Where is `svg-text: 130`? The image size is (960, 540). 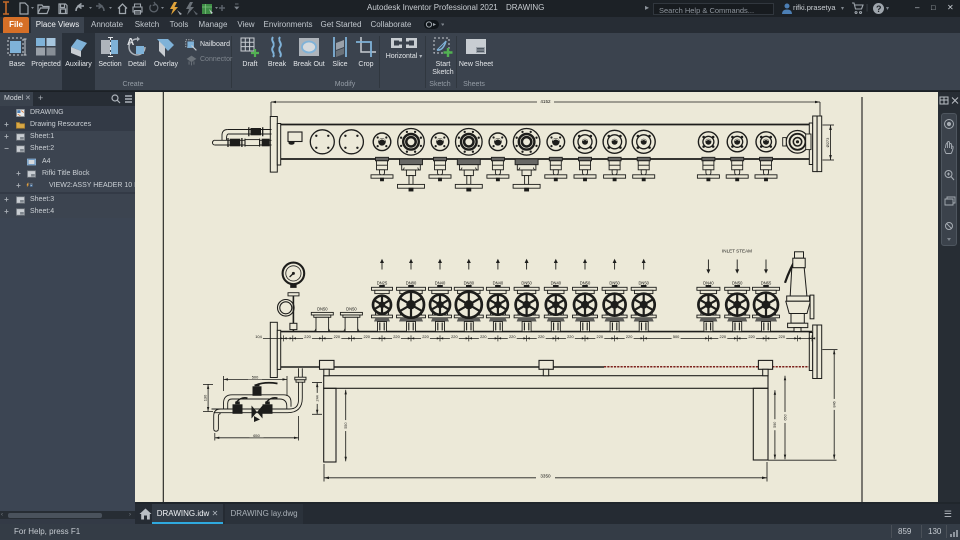 svg-text: 130 is located at coordinates (205, 397).